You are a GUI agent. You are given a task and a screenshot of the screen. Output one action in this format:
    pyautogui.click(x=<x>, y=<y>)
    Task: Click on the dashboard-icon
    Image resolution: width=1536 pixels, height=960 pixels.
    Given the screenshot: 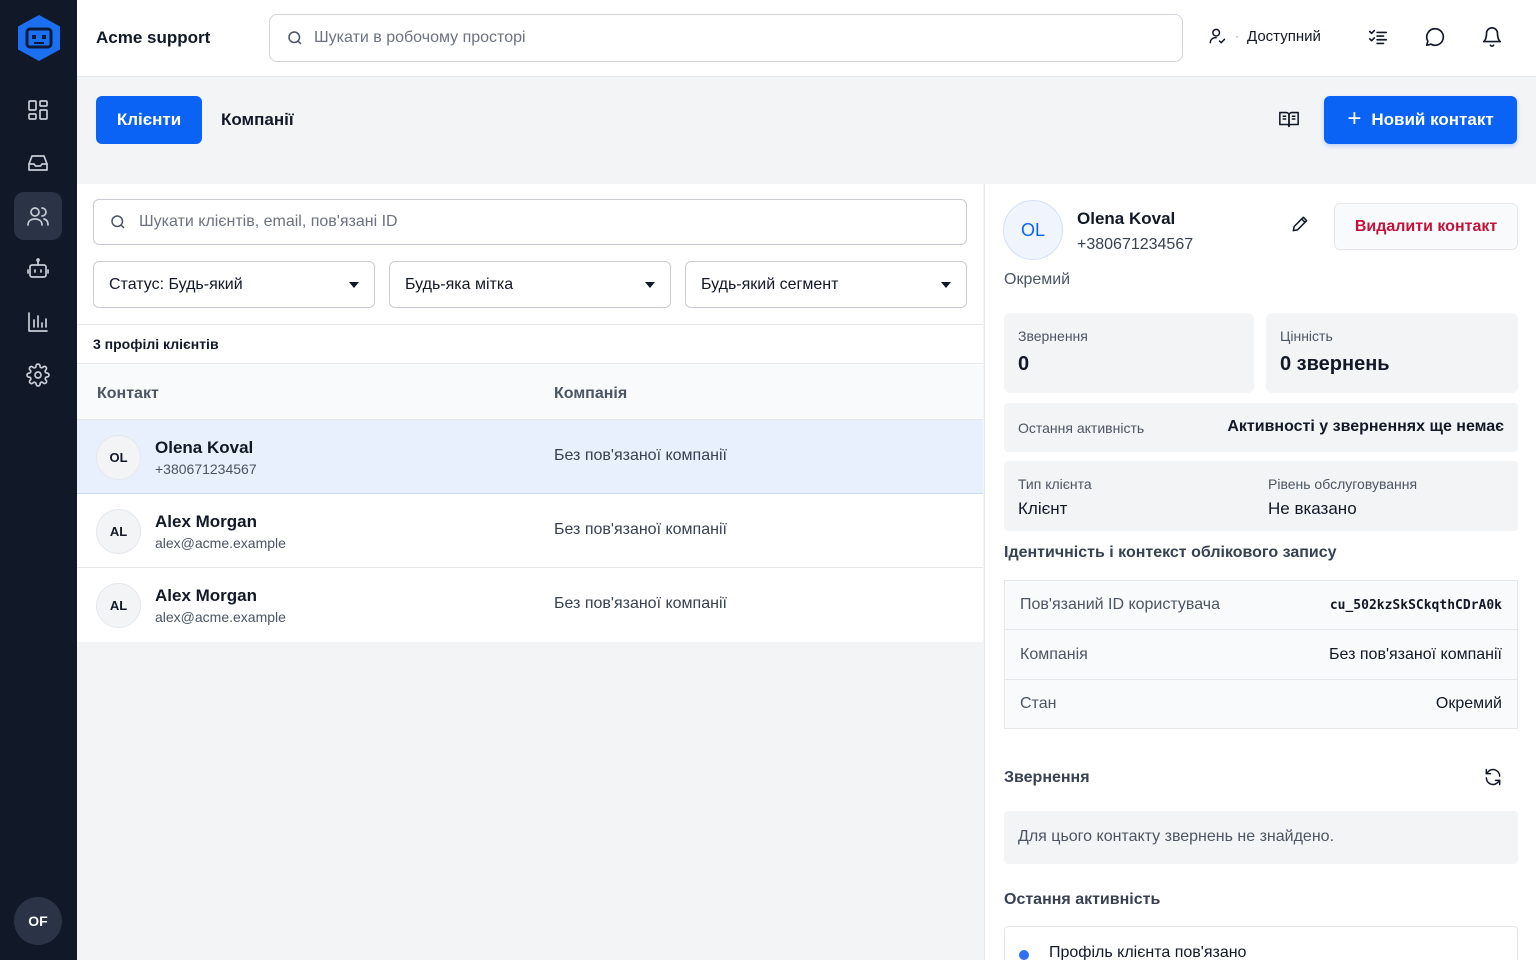 What is the action you would take?
    pyautogui.click(x=38, y=110)
    